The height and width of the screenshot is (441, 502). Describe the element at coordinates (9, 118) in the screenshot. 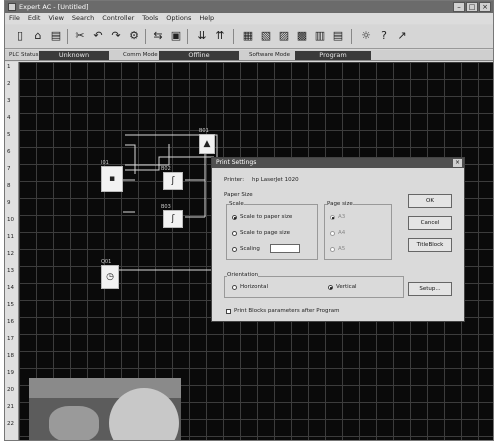

I see `ruler-number: 4` at that location.